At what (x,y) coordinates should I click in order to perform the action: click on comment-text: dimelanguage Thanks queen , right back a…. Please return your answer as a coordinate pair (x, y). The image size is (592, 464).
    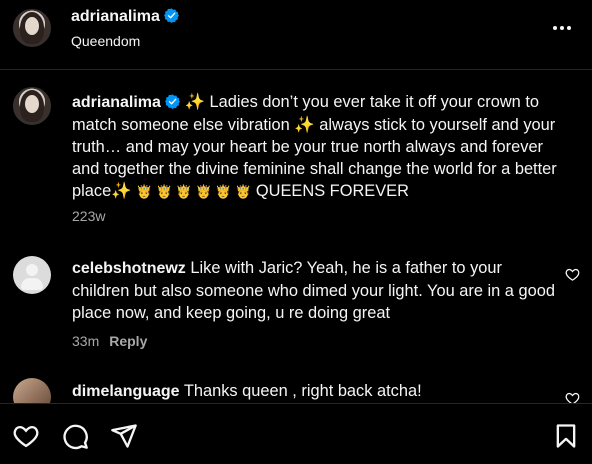
    Looking at the image, I should click on (316, 391).